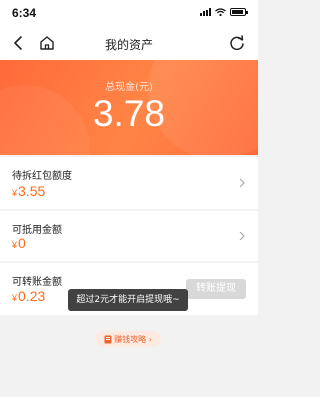  I want to click on earning-guide-link: 赚钱攻略 ›, so click(128, 339).